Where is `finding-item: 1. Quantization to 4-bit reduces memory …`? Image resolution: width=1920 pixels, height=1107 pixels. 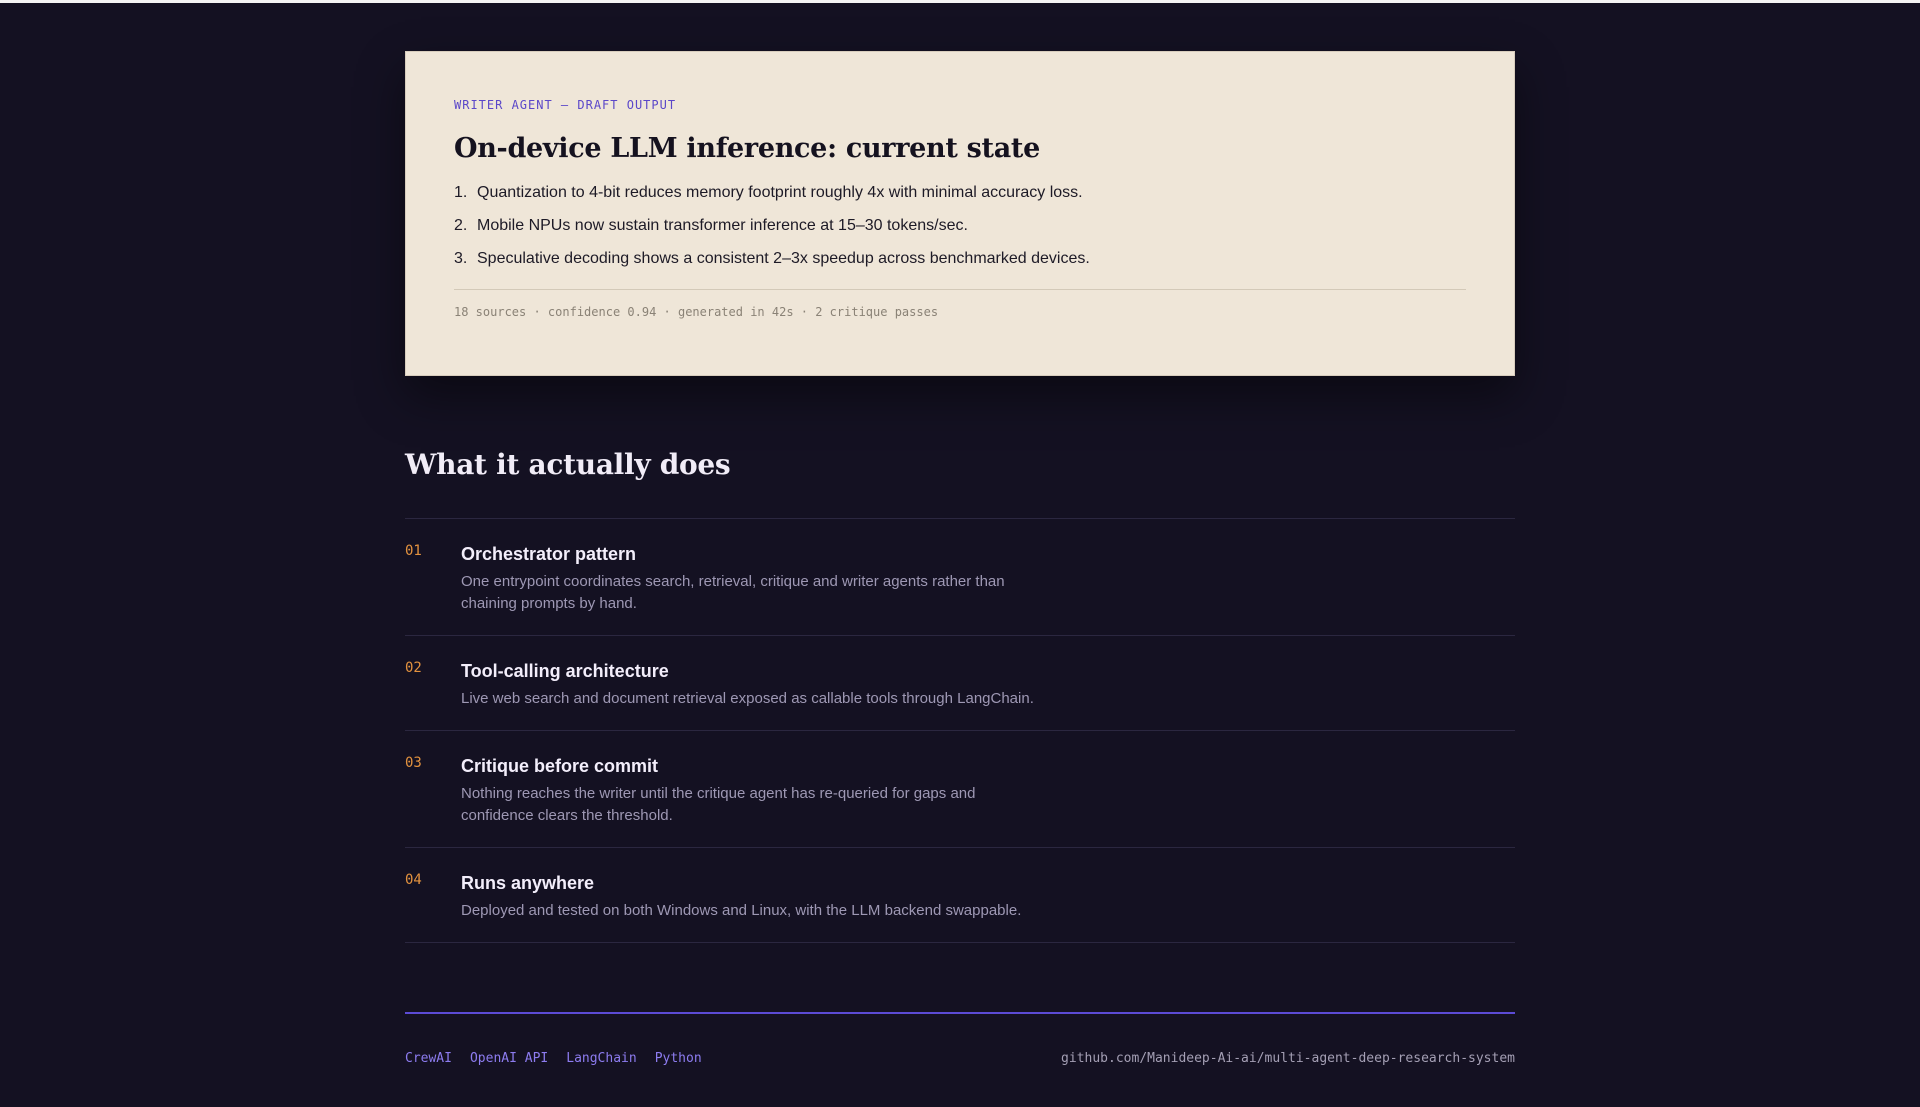 finding-item: 1. Quantization to 4-bit reduces memory … is located at coordinates (960, 193).